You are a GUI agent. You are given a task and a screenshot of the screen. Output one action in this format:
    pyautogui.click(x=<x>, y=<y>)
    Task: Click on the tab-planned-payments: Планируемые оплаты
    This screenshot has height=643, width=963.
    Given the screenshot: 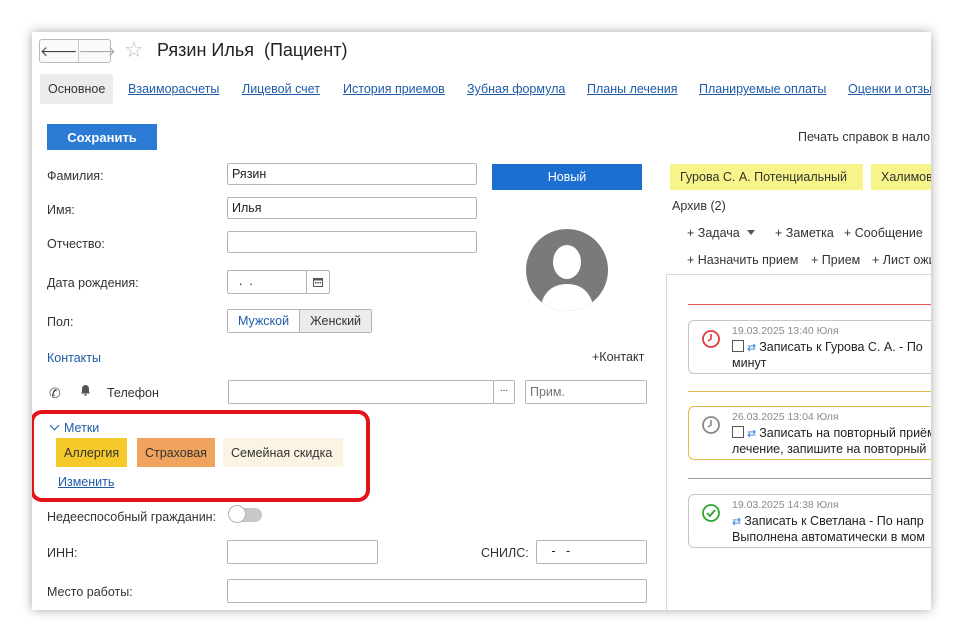 What is the action you would take?
    pyautogui.click(x=762, y=89)
    